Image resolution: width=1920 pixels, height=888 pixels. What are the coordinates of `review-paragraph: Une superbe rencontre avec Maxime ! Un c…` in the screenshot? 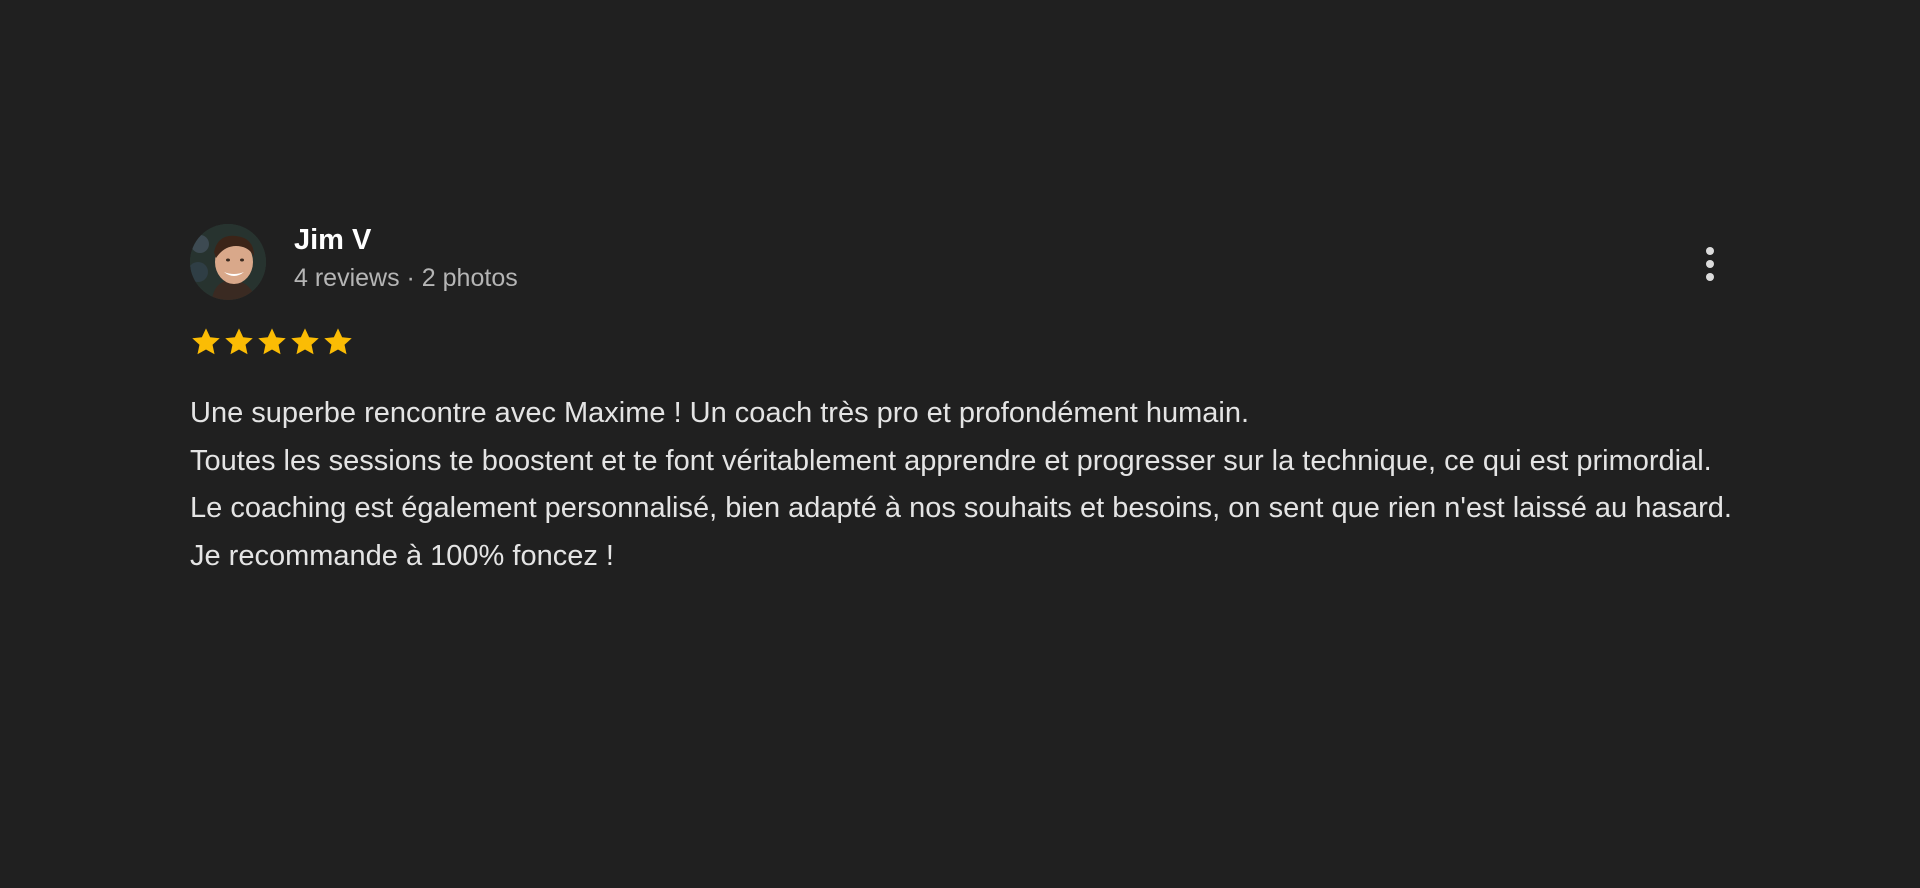 It's located at (720, 413).